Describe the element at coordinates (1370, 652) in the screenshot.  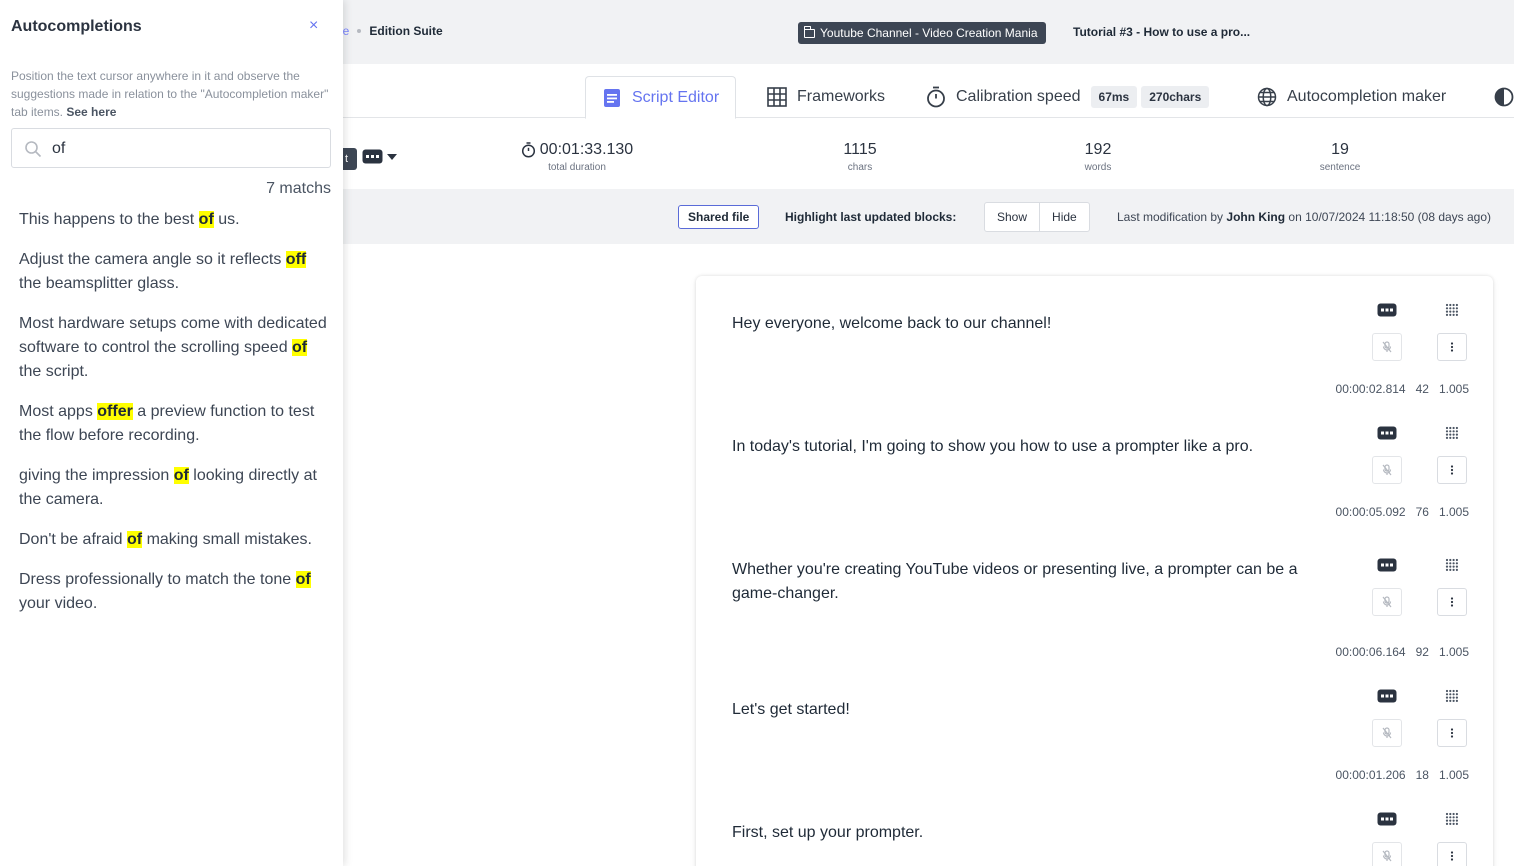
I see `block-time: 00:00:06.164` at that location.